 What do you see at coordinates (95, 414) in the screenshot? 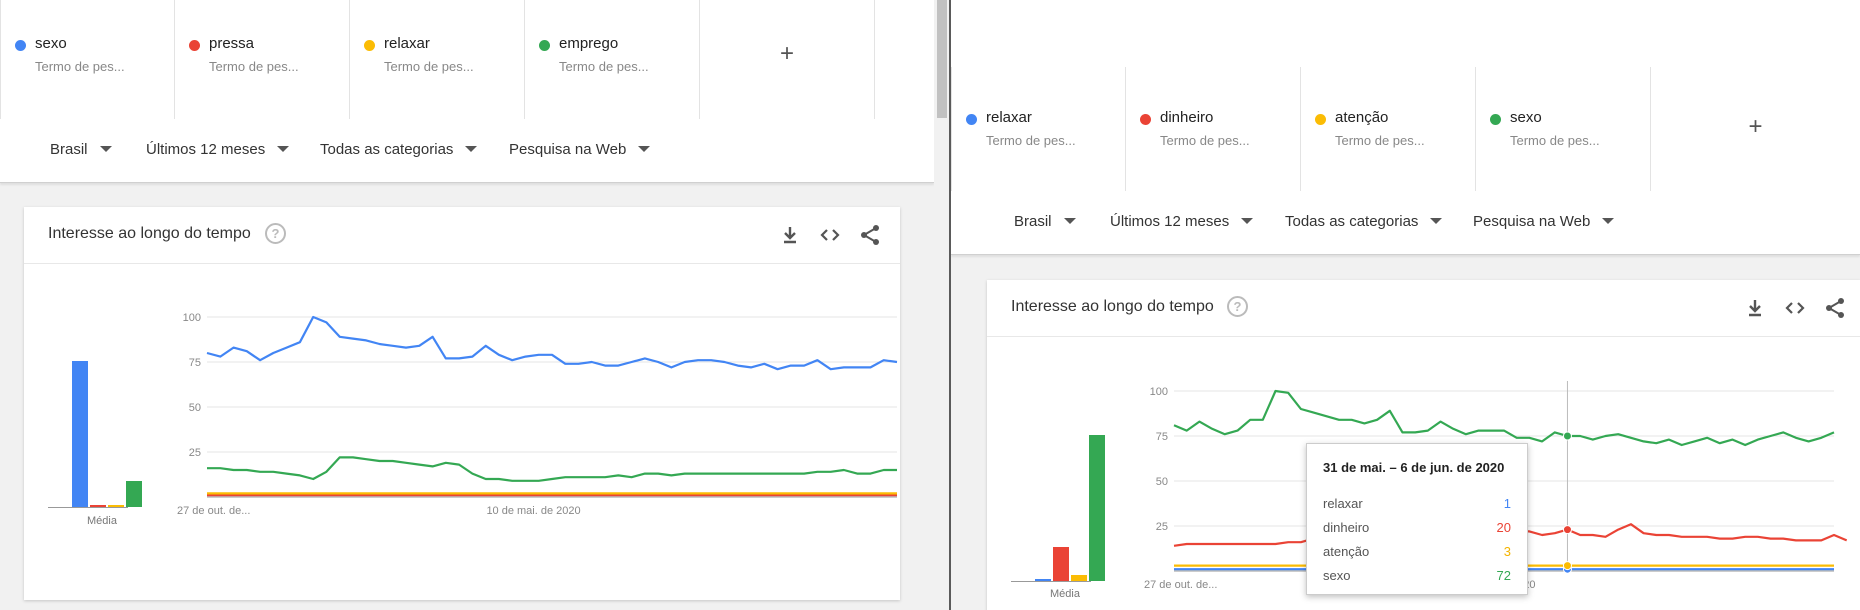
I see `average-bars` at bounding box center [95, 414].